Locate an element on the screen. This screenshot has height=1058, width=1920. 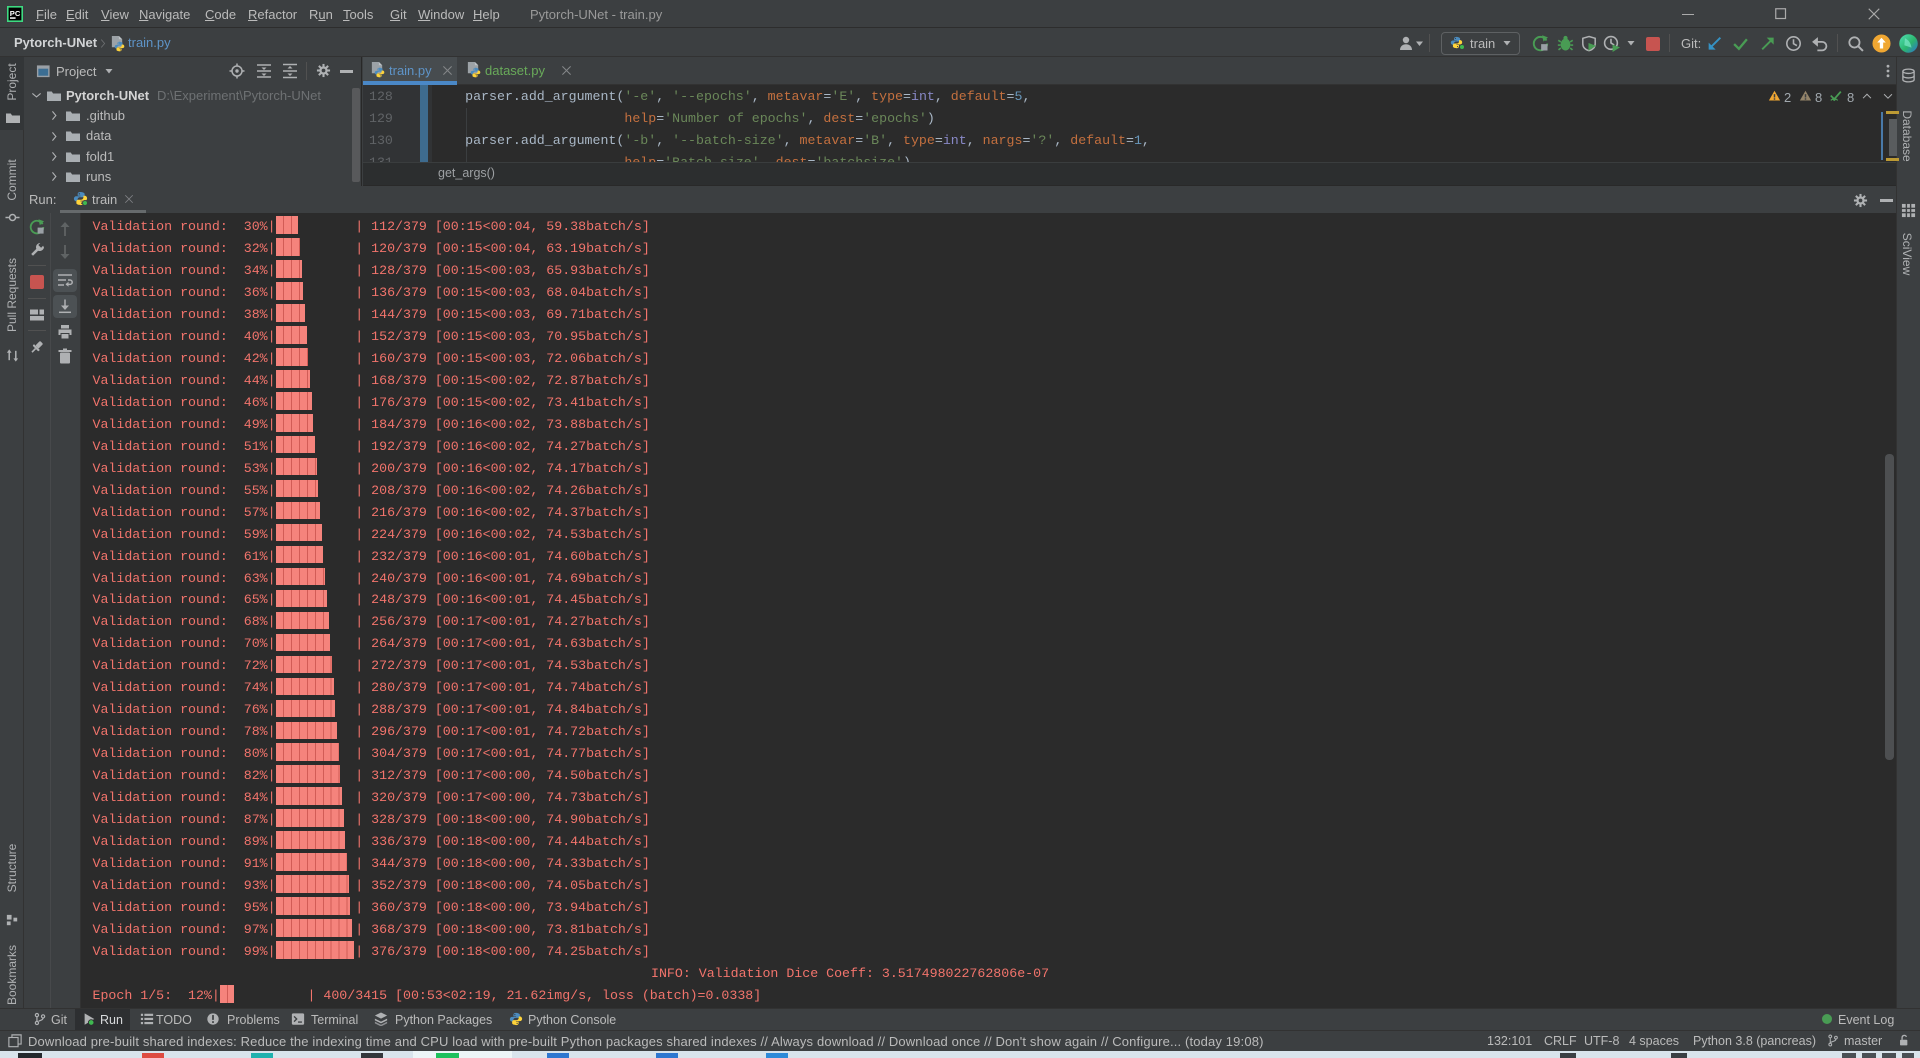
svg-text: PC is located at coordinates (15, 13).